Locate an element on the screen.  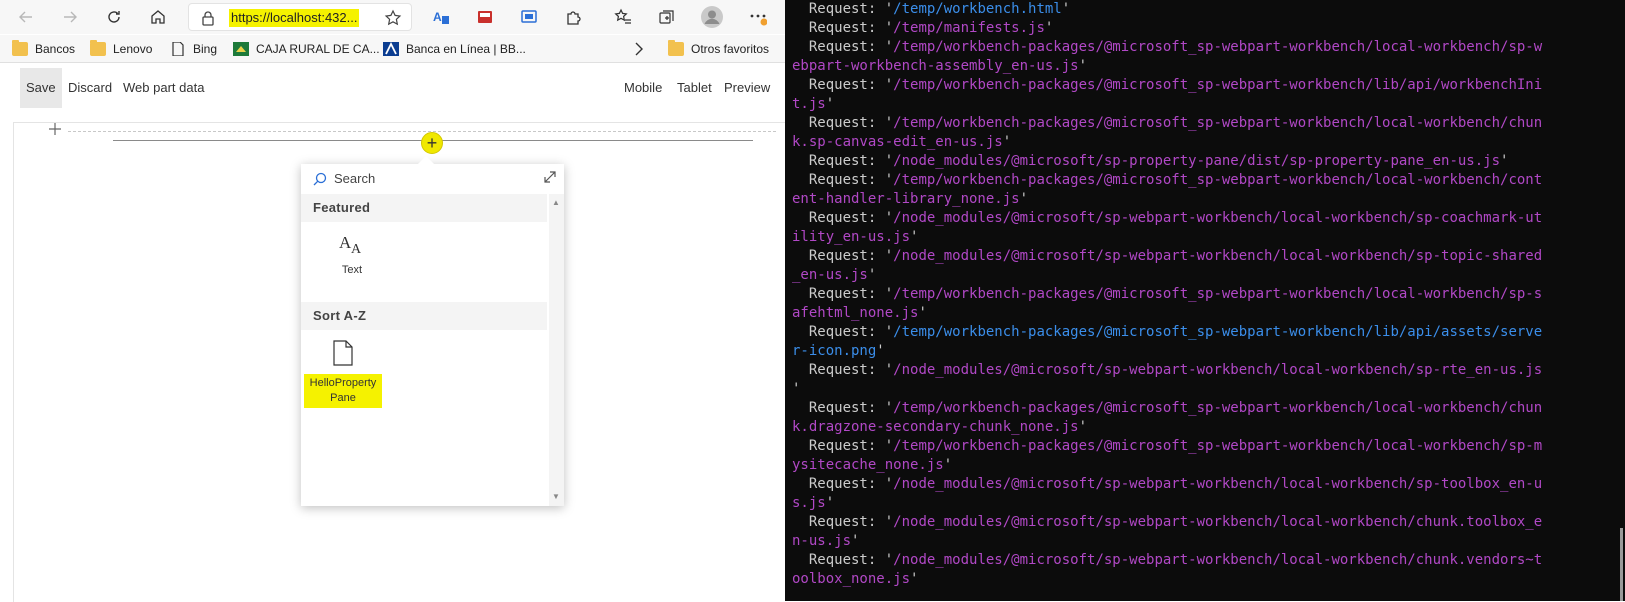
request-path: ysitecache_none.js is located at coordinates (868, 465).